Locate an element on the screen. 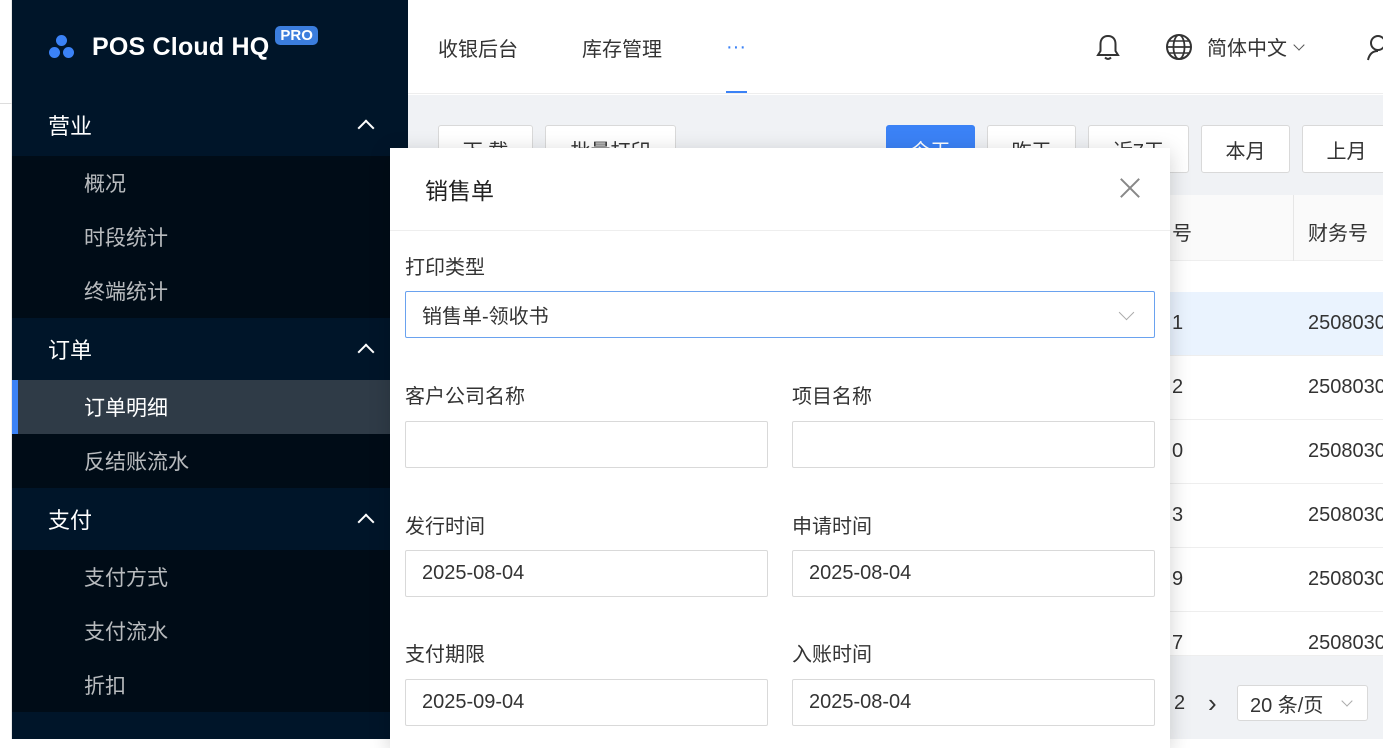 The image size is (1383, 748). column-divider is located at coordinates (1293, 228).